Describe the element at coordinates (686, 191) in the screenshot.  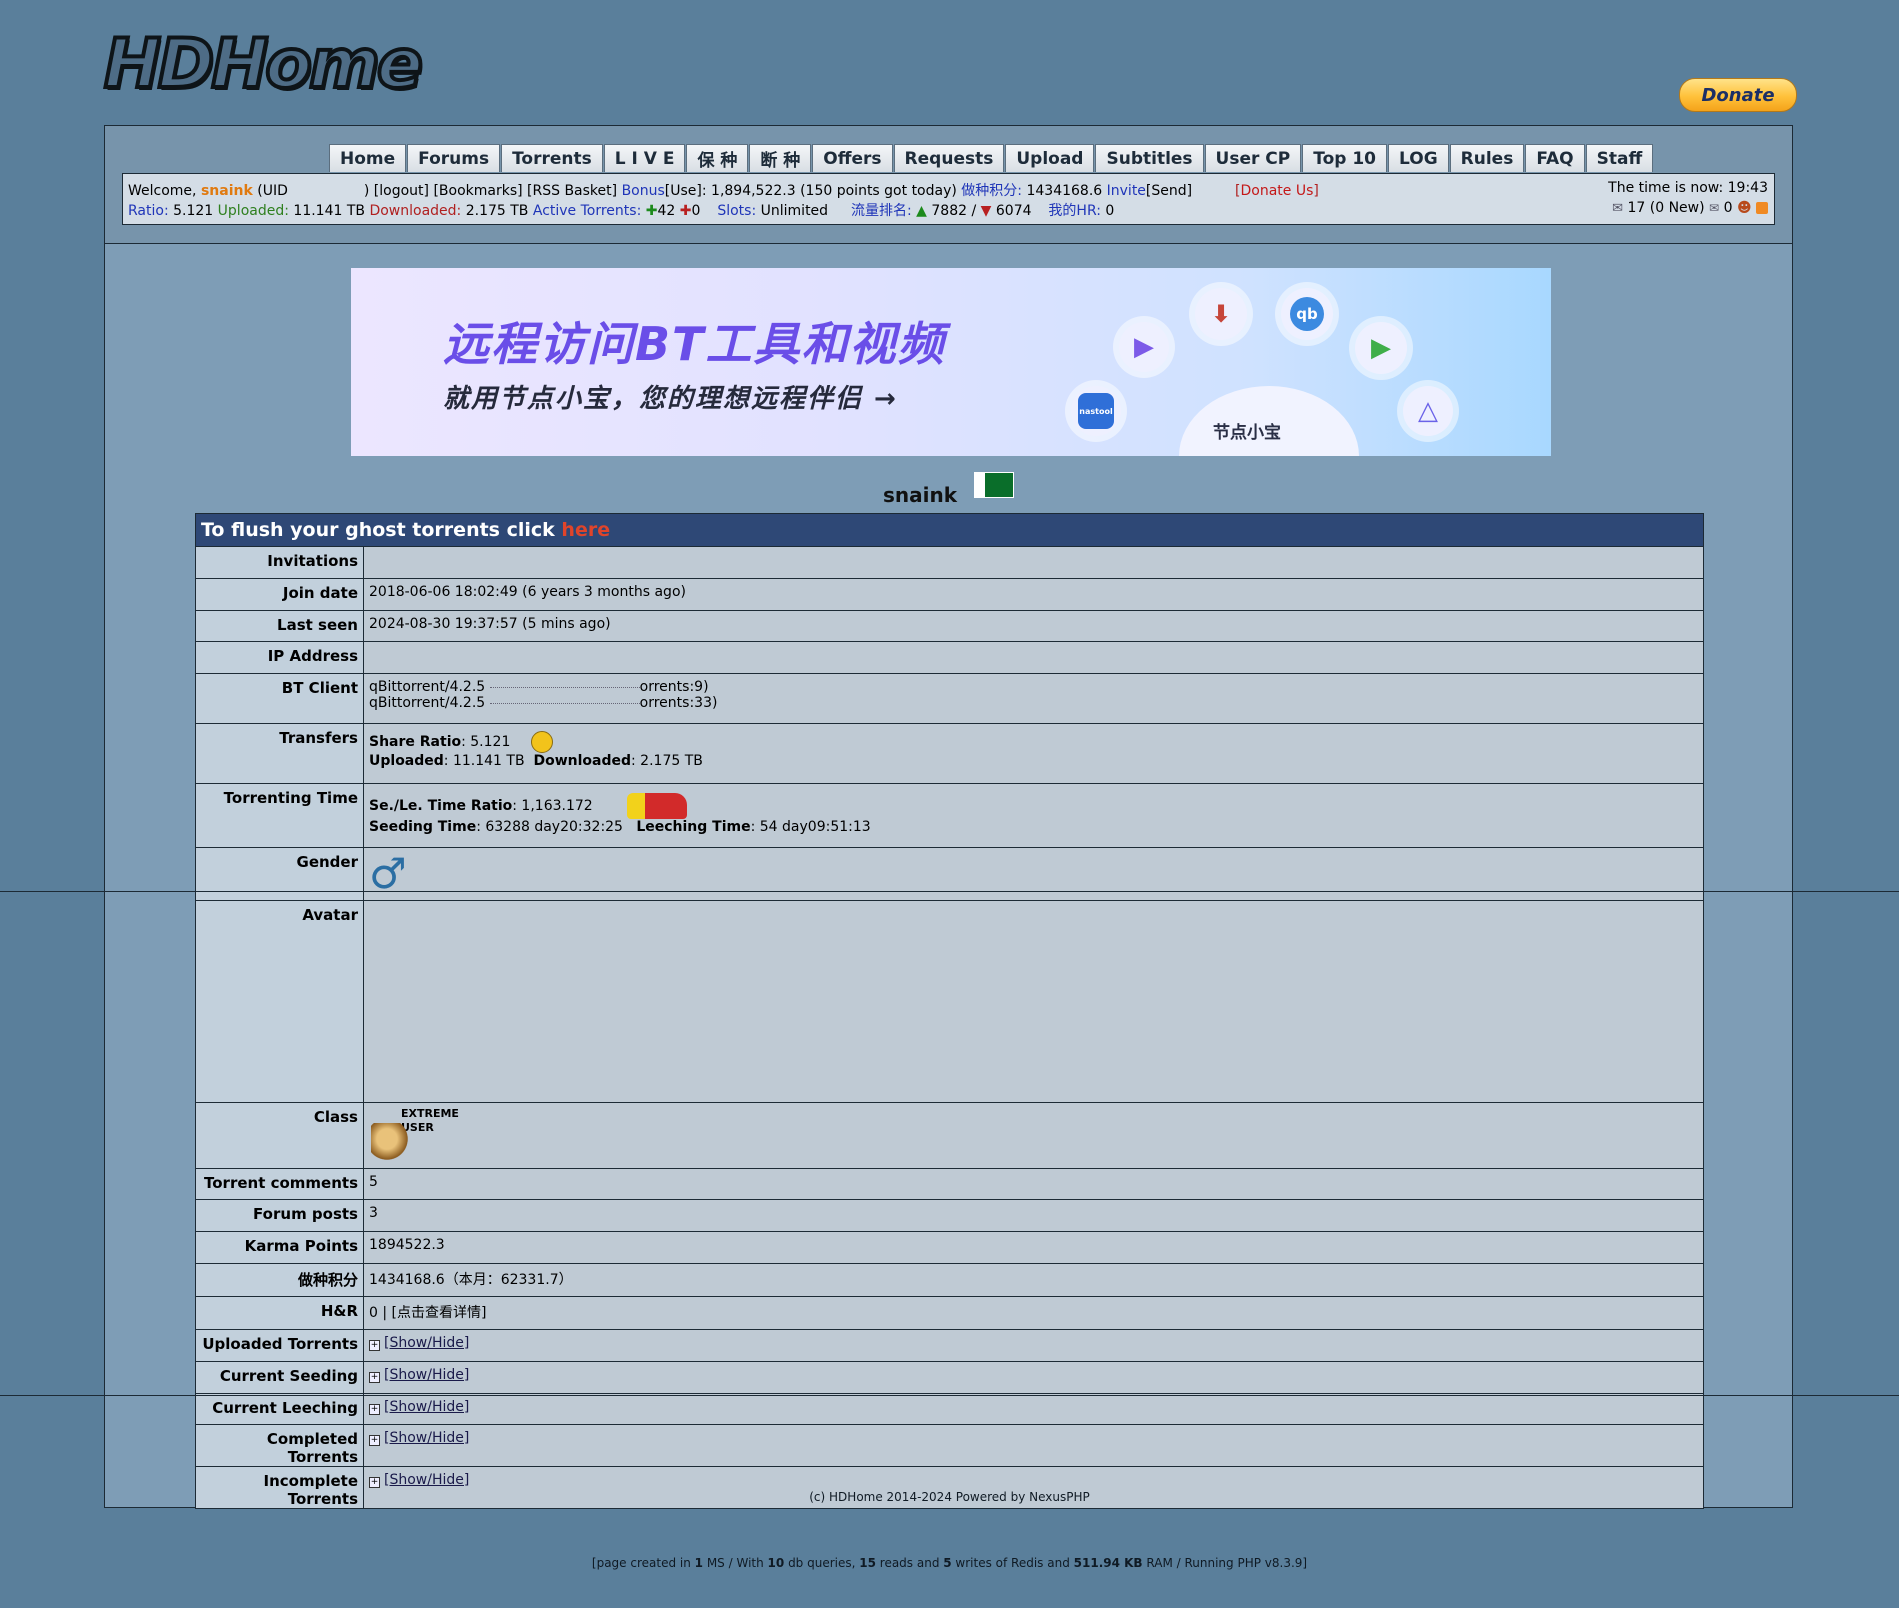
I see `bonus-use-link: [Use]:` at that location.